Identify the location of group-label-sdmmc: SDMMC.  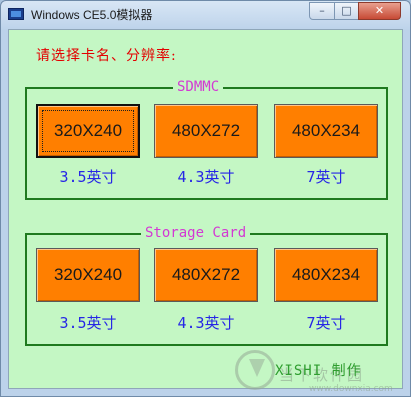
(198, 87).